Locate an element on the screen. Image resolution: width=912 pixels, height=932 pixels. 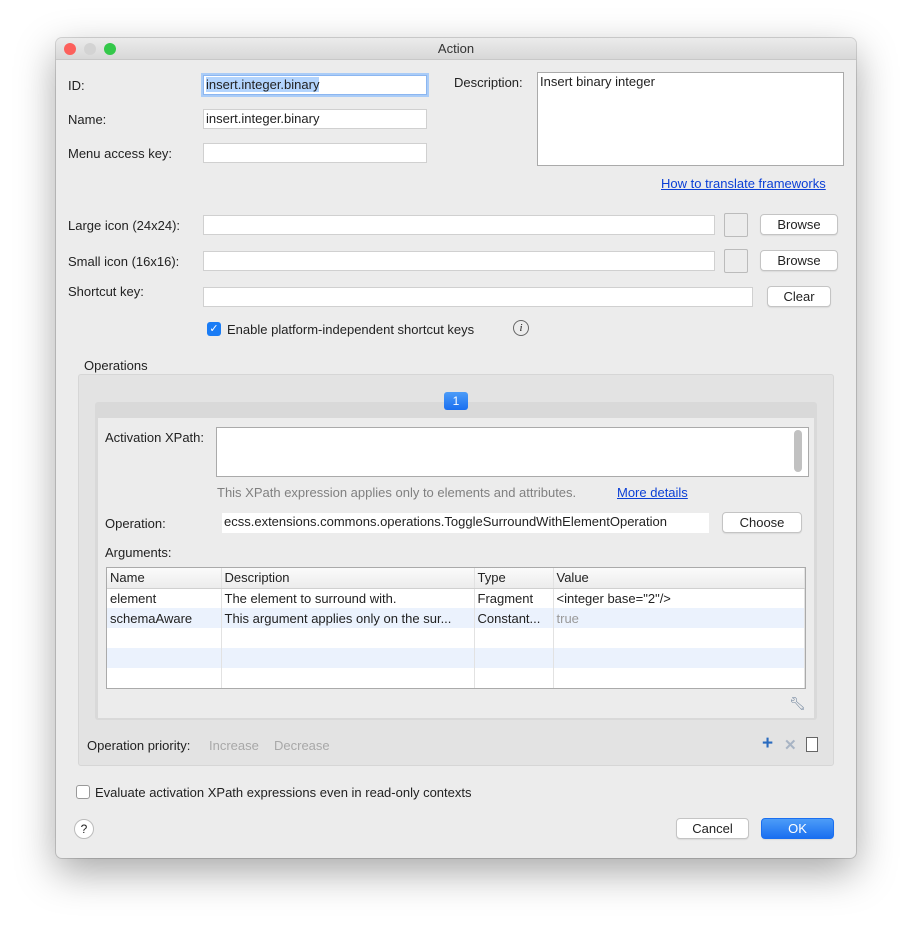
add-icon: + is located at coordinates (767, 744).